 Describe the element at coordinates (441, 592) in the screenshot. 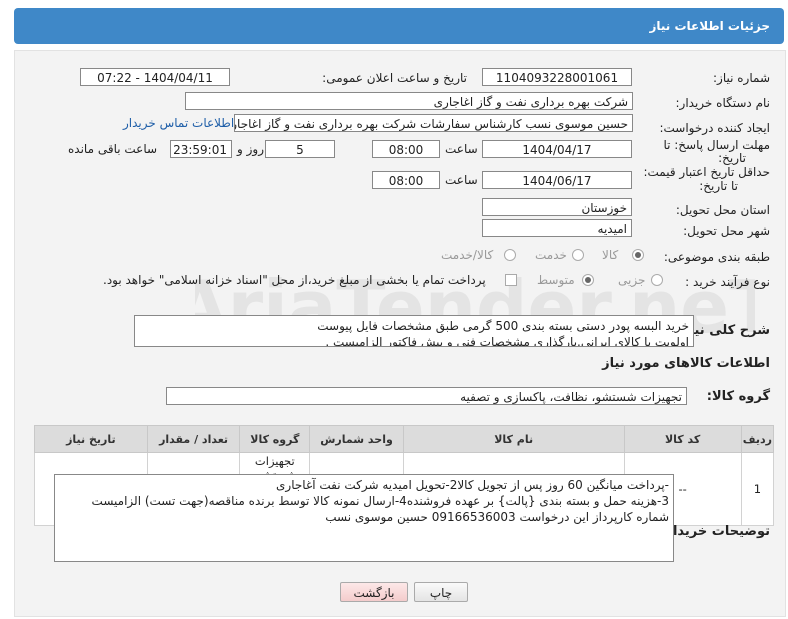

I see `print-button: چاپ` at that location.